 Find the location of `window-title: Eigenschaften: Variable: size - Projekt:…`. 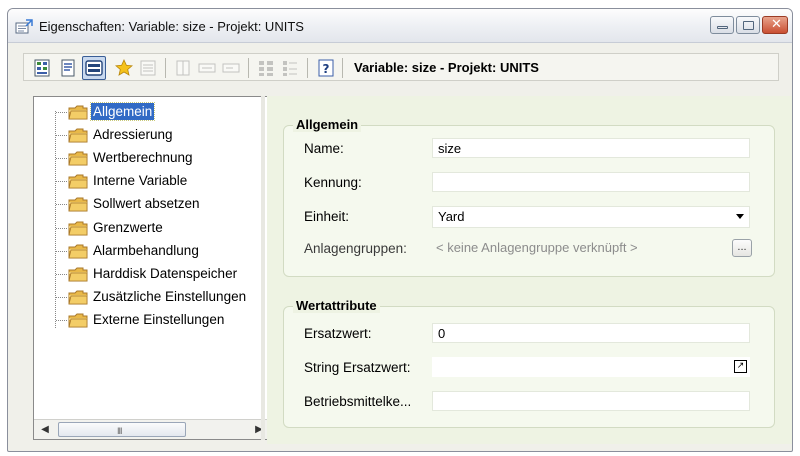

window-title: Eigenschaften: Variable: size - Projekt:… is located at coordinates (171, 26).